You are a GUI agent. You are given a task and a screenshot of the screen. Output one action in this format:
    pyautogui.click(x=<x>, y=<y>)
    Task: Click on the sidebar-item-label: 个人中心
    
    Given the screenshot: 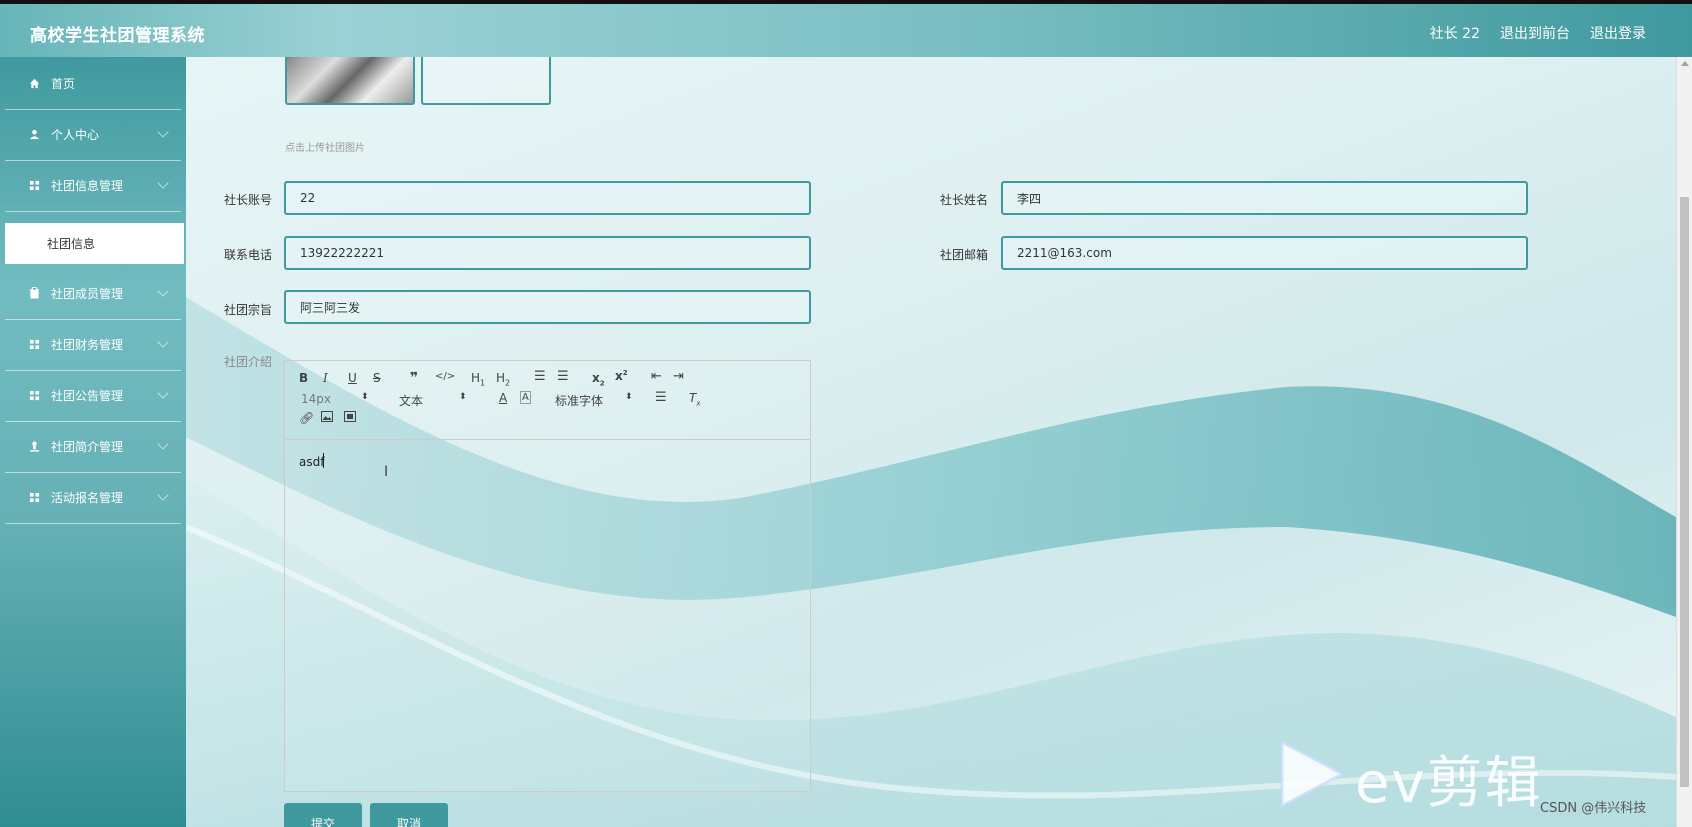 What is the action you would take?
    pyautogui.click(x=75, y=134)
    